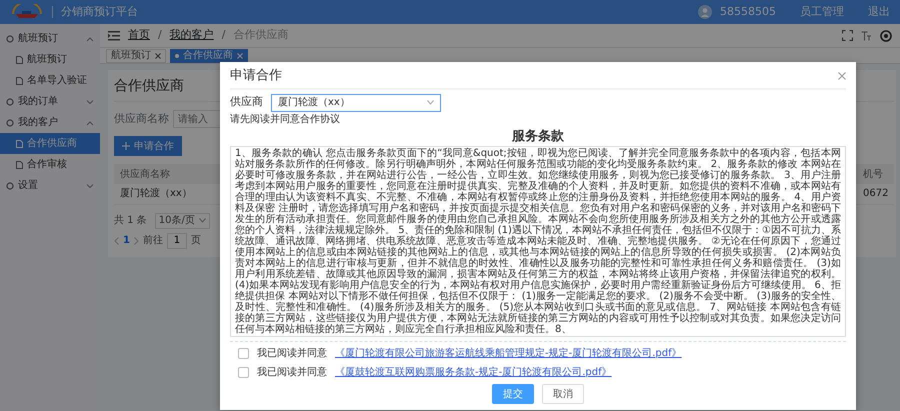 This screenshot has width=900, height=411. Describe the element at coordinates (847, 35) in the screenshot. I see `fullscreen-icon` at that location.